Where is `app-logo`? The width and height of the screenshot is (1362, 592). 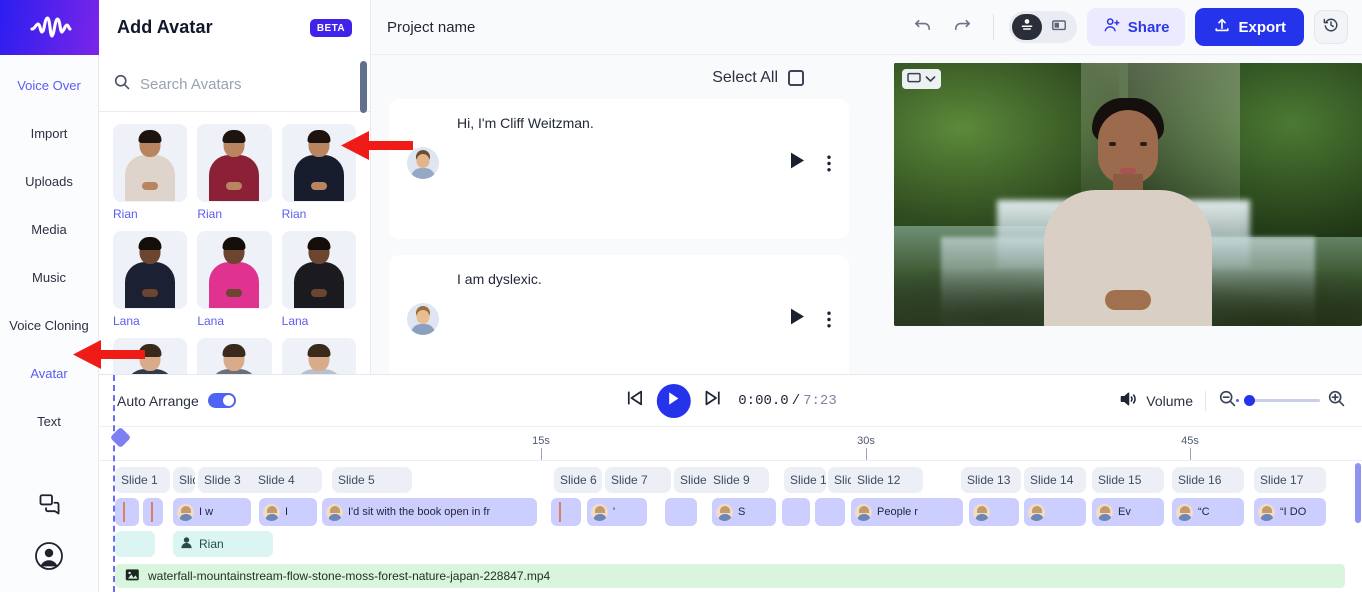
app-logo is located at coordinates (49, 27).